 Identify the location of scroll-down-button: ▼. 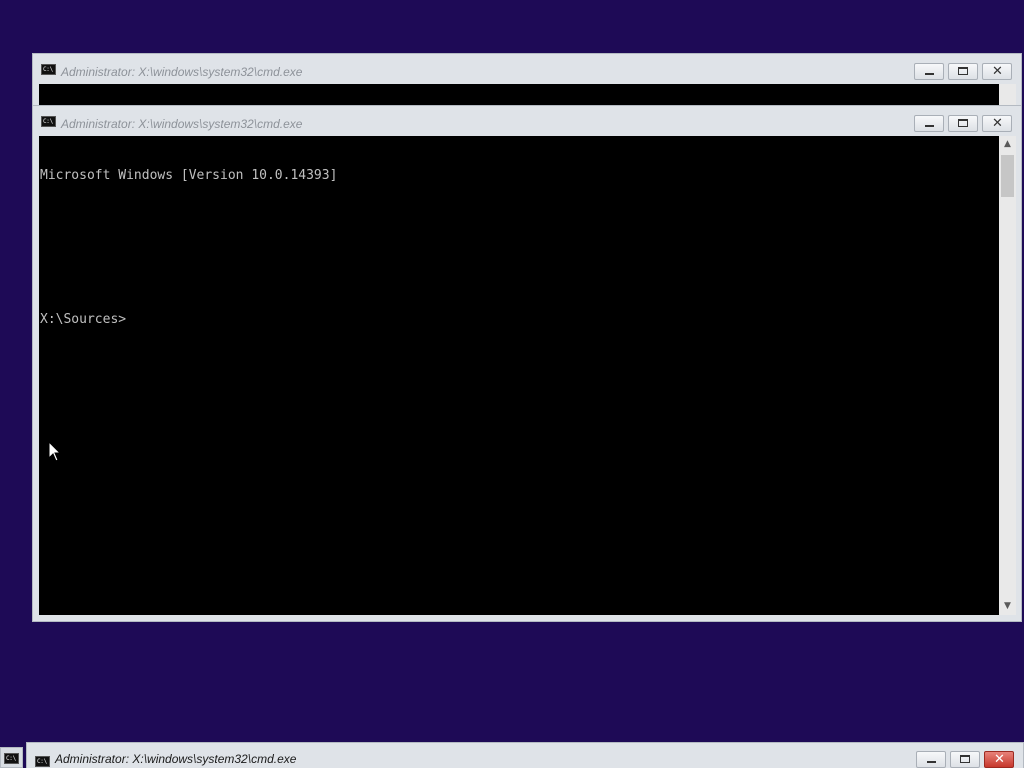
(1007, 606).